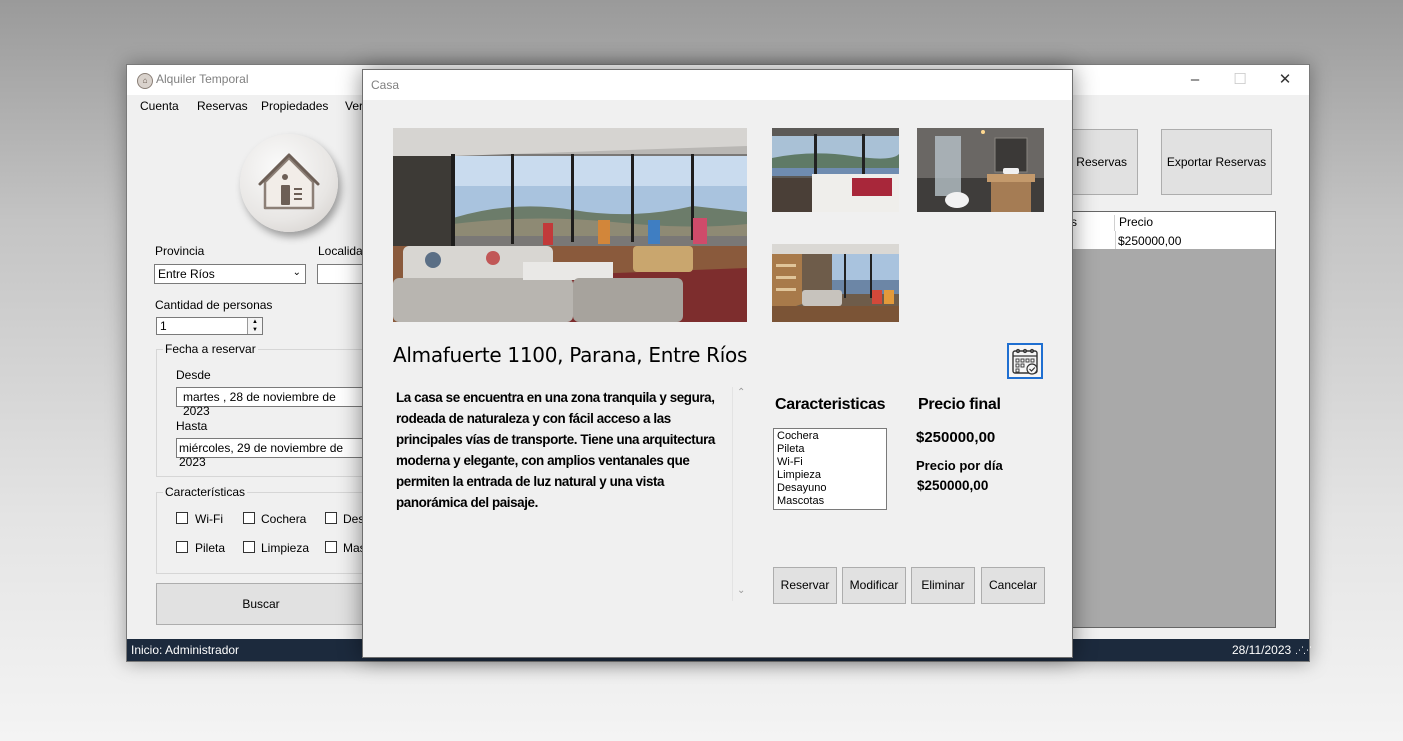 This screenshot has width=1403, height=741. Describe the element at coordinates (209, 326) in the screenshot. I see `cantidad-stepper: 1 ▲ ▼` at that location.